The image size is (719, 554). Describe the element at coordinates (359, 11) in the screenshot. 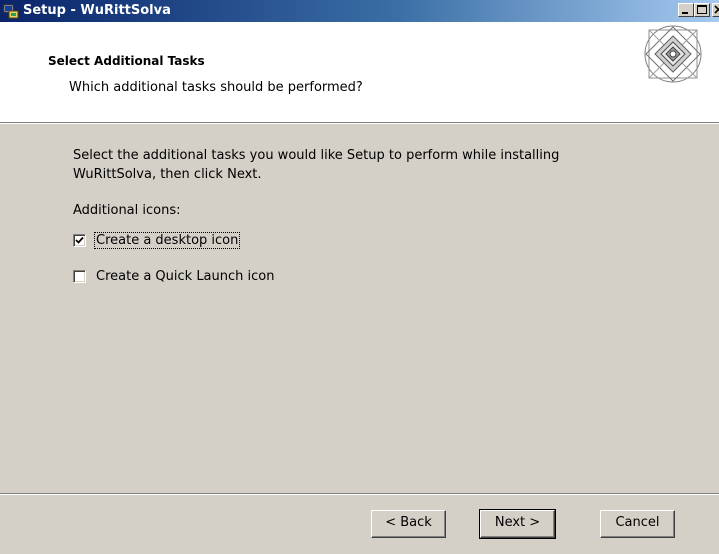

I see `title-bar: Setup - WuRittSolva` at that location.